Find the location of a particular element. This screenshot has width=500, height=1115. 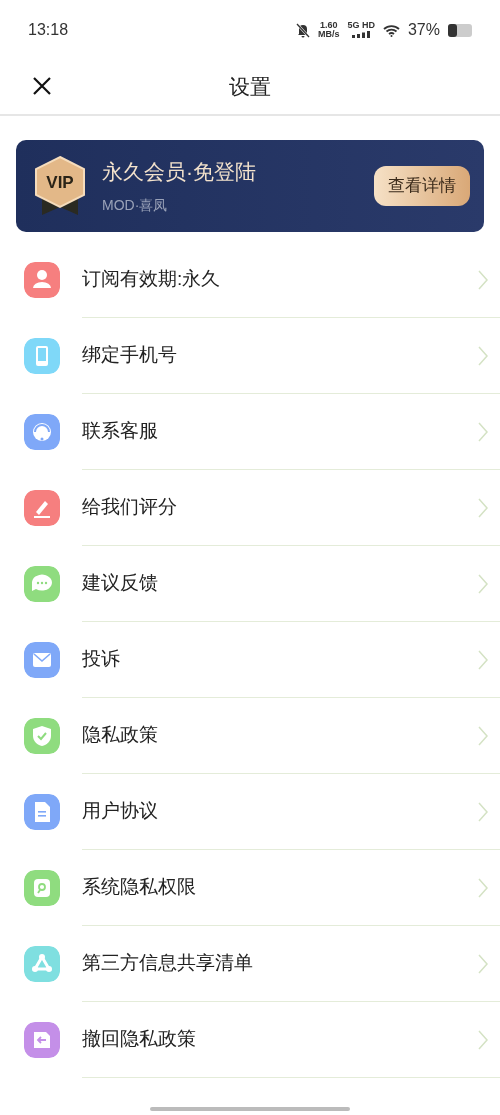

close-icon is located at coordinates (42, 86).